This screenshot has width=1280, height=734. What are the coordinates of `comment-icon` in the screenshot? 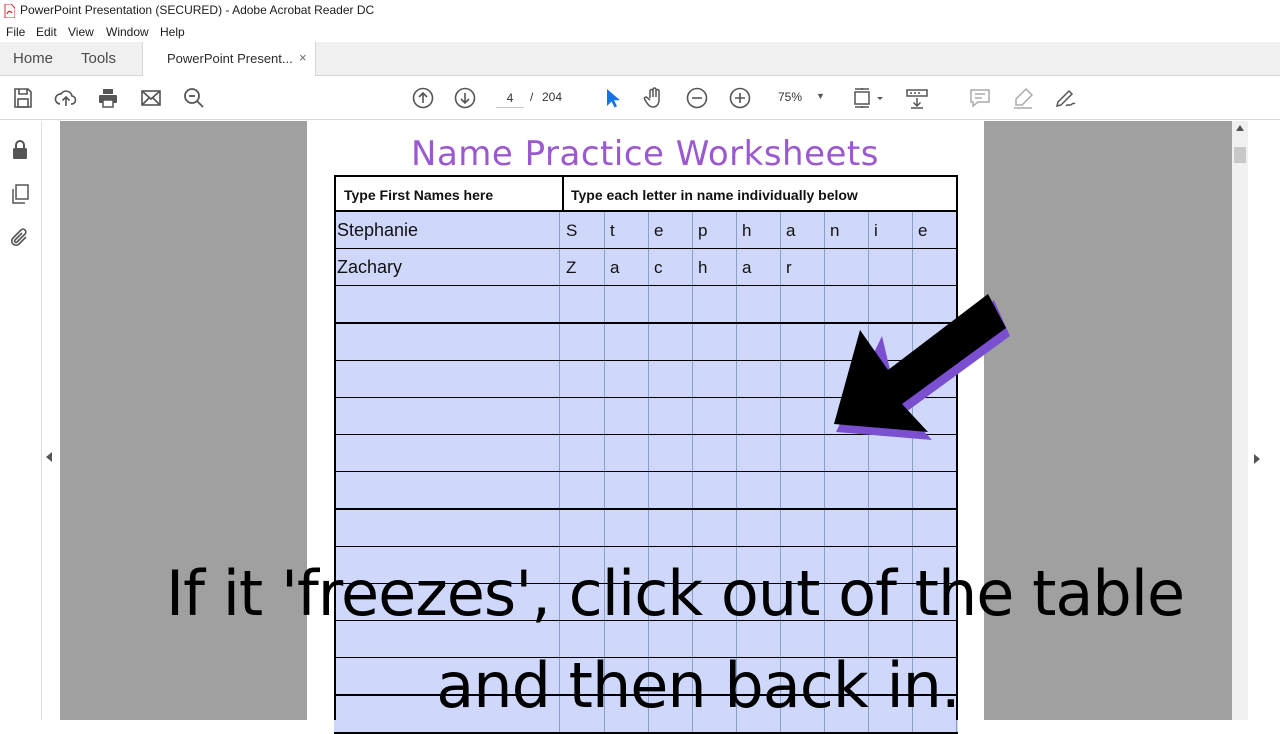 It's located at (980, 98).